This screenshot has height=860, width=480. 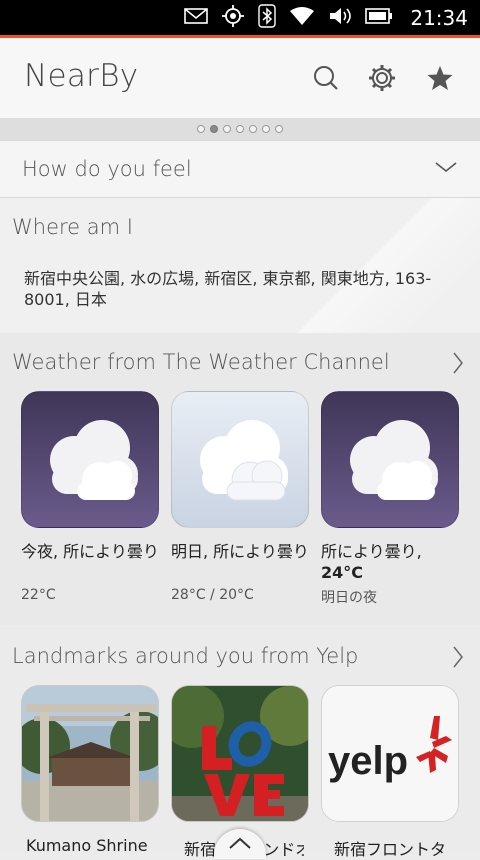 I want to click on search-icon, so click(x=326, y=78).